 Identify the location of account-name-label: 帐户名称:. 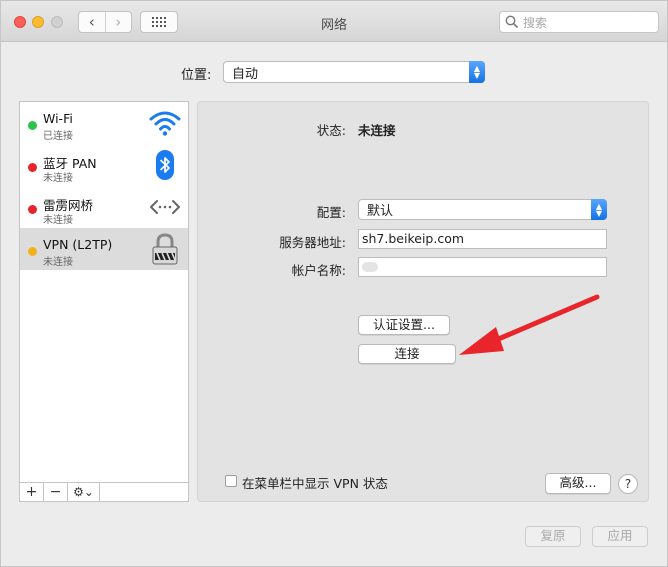
(318, 270).